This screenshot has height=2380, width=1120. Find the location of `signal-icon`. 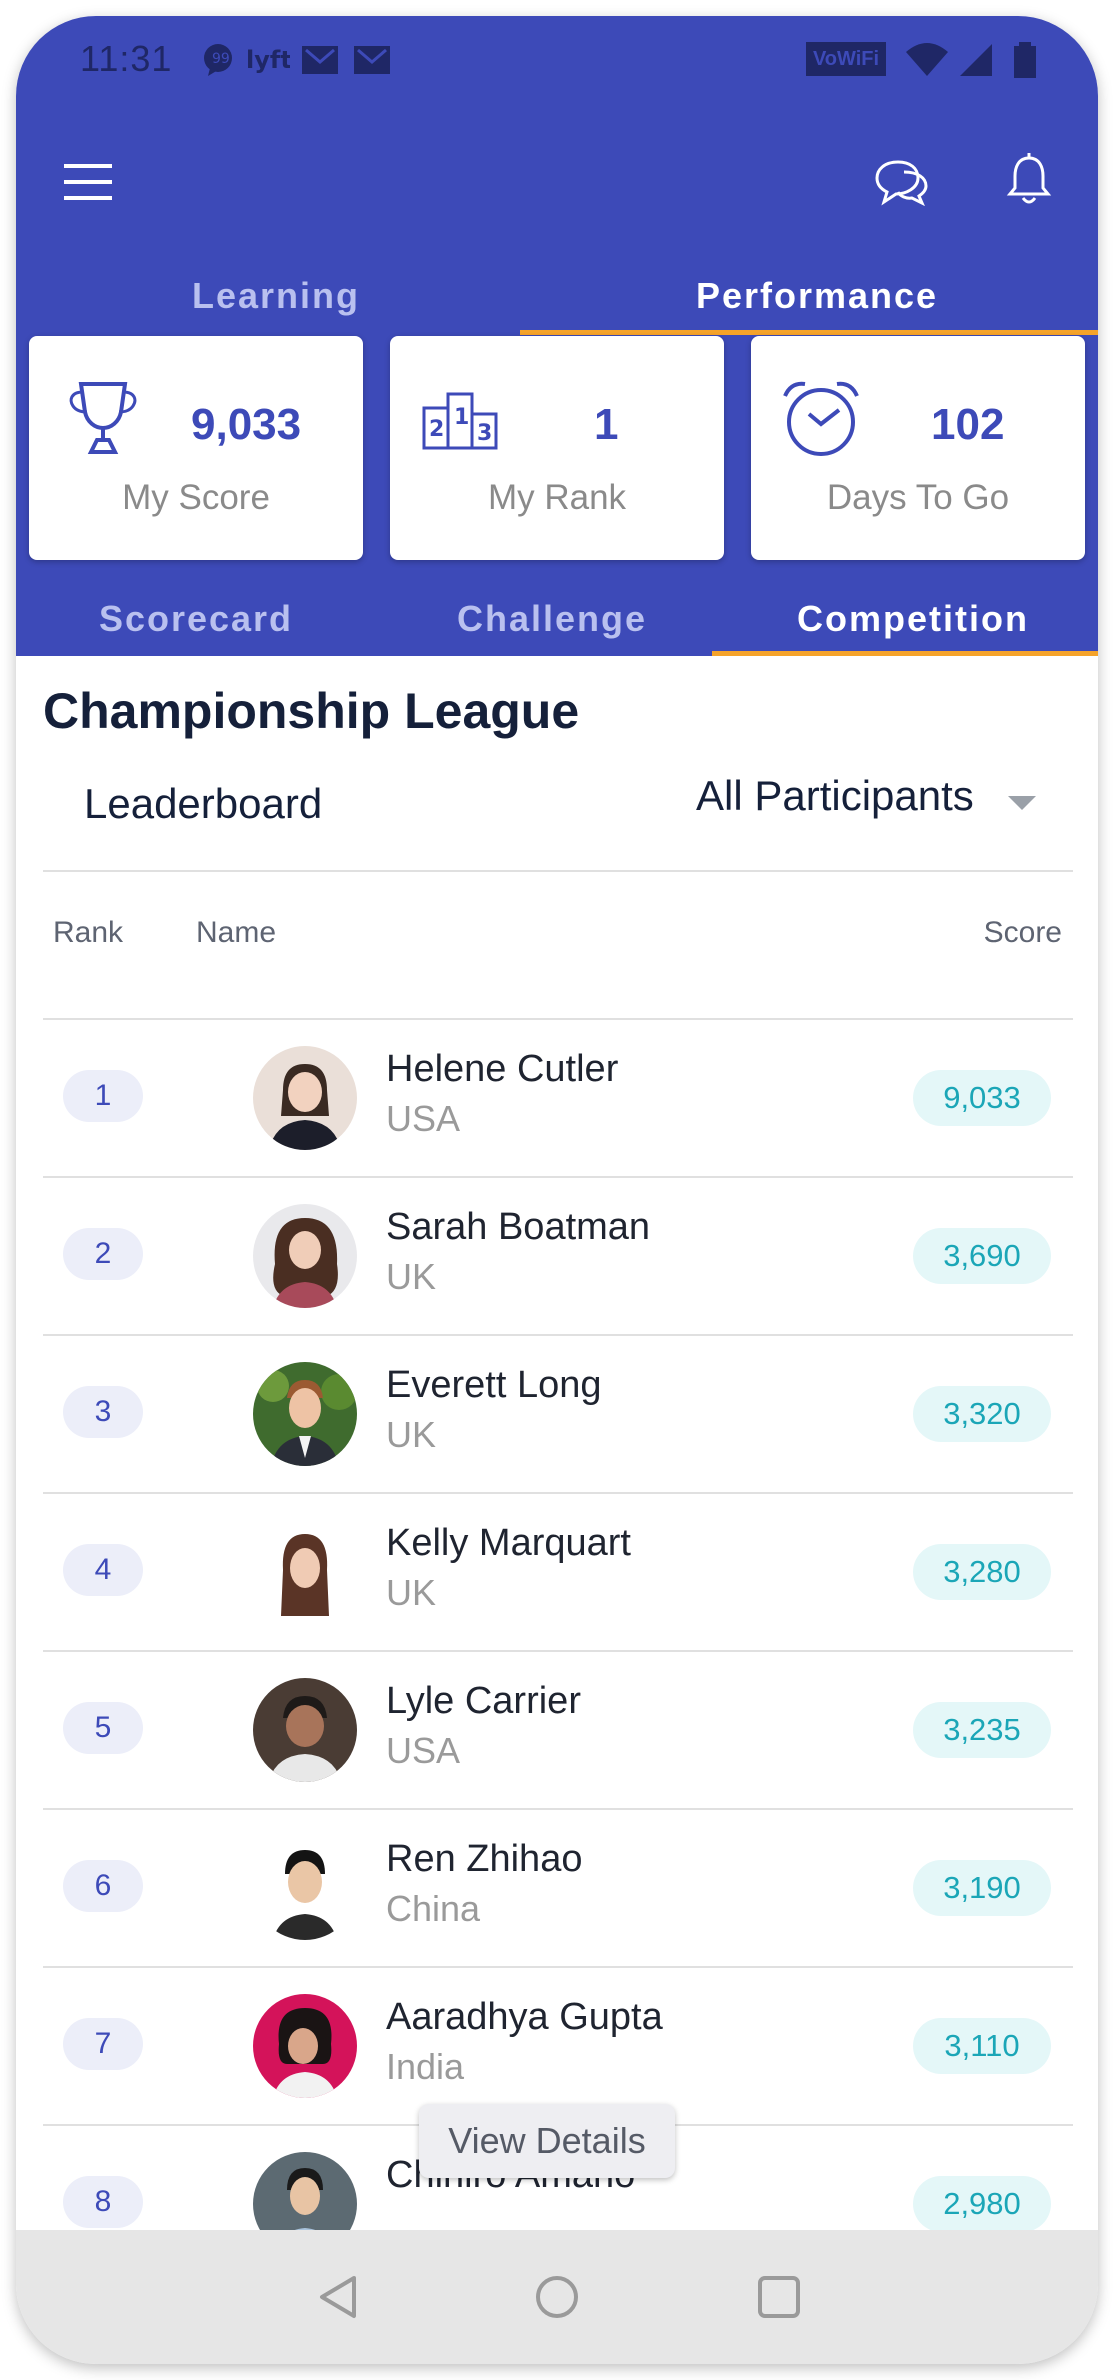

signal-icon is located at coordinates (976, 60).